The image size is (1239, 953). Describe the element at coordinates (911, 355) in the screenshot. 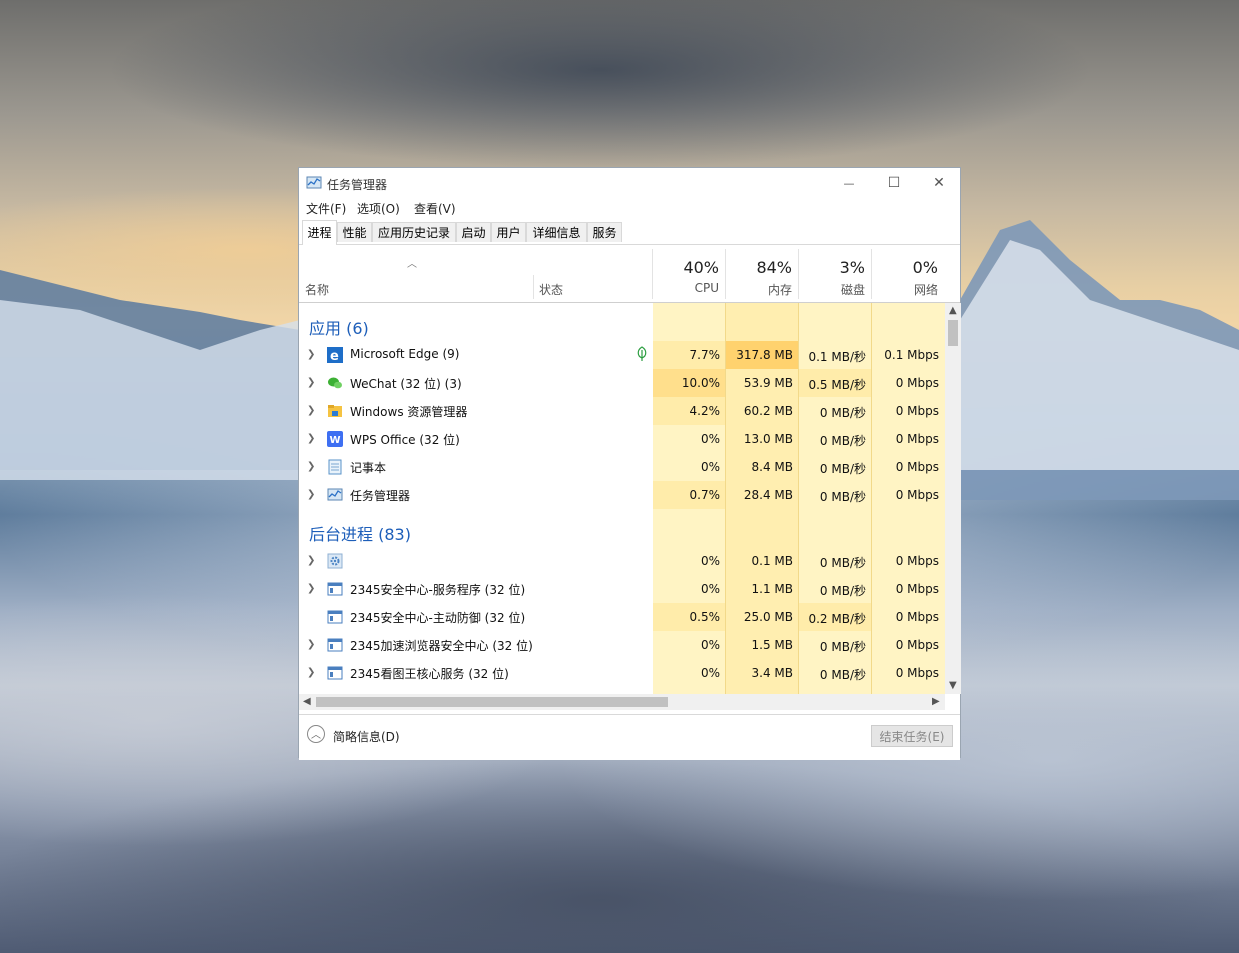

I see `network-value: 0.1 Mbps` at that location.